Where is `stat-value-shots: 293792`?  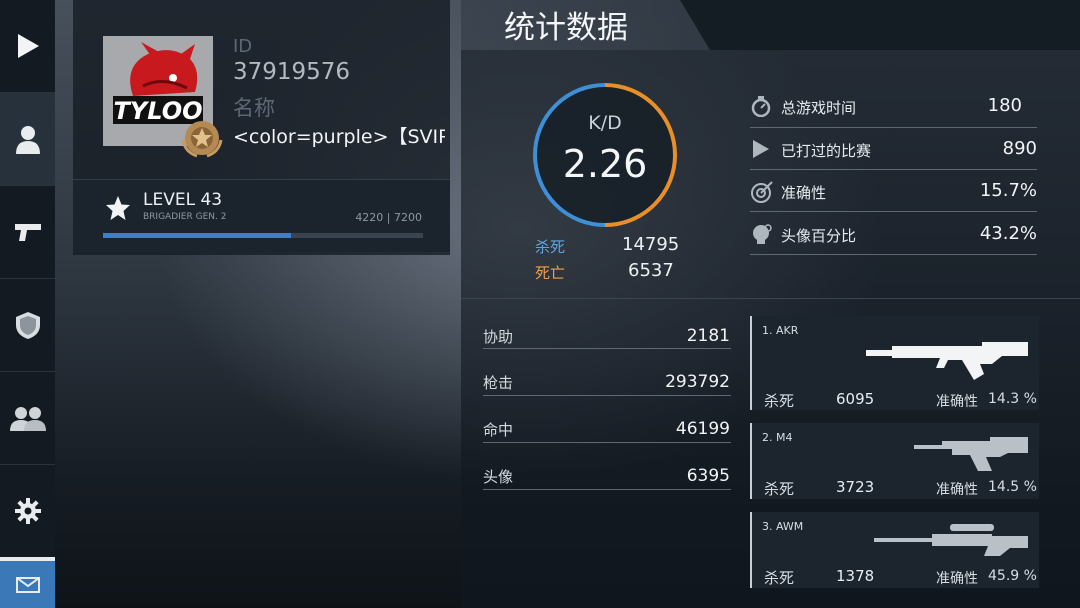
stat-value-shots: 293792 is located at coordinates (697, 382).